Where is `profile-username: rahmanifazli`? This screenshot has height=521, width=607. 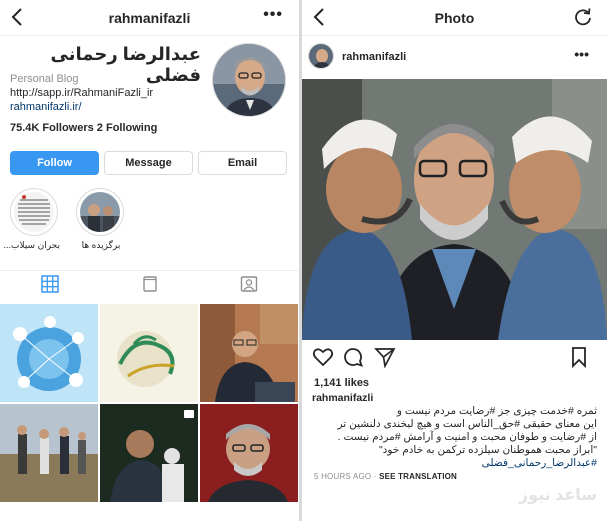
profile-username: rahmanifazli is located at coordinates (149, 17).